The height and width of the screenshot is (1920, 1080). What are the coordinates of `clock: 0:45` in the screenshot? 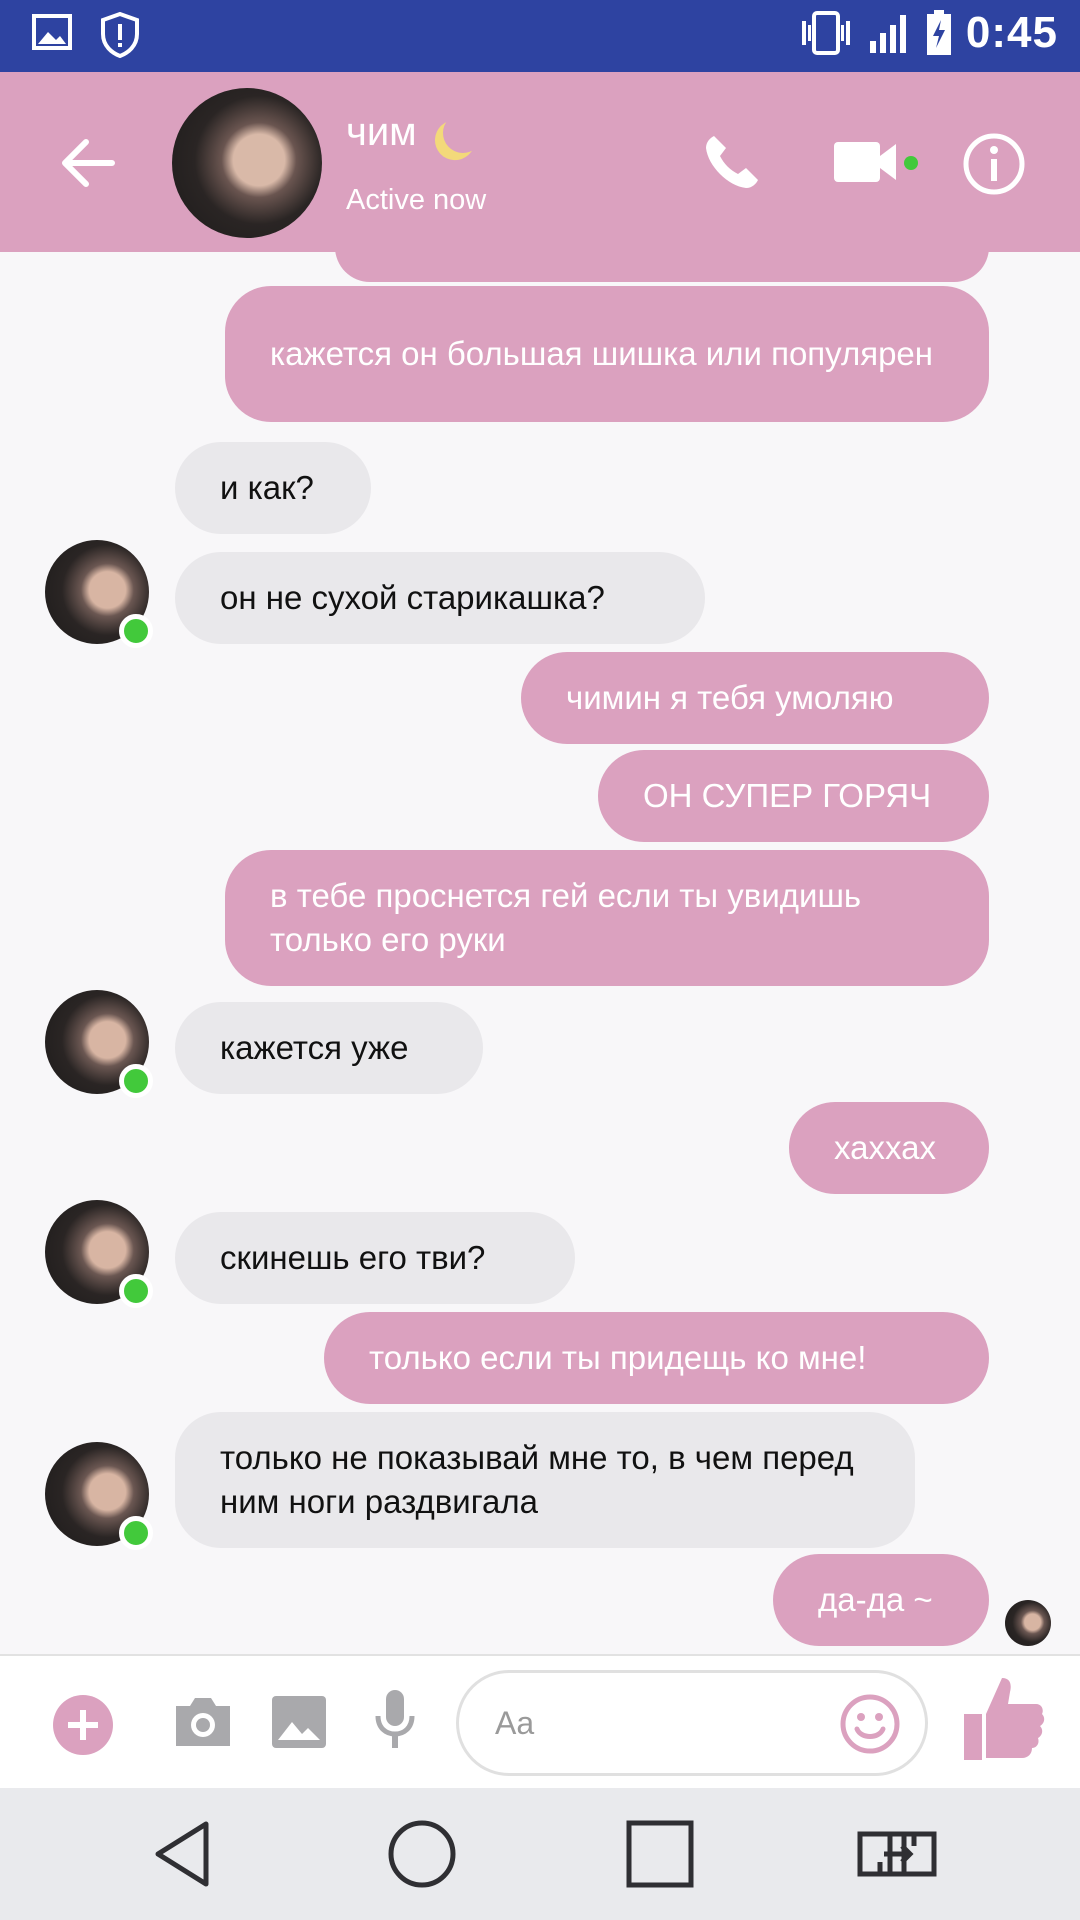 It's located at (1011, 32).